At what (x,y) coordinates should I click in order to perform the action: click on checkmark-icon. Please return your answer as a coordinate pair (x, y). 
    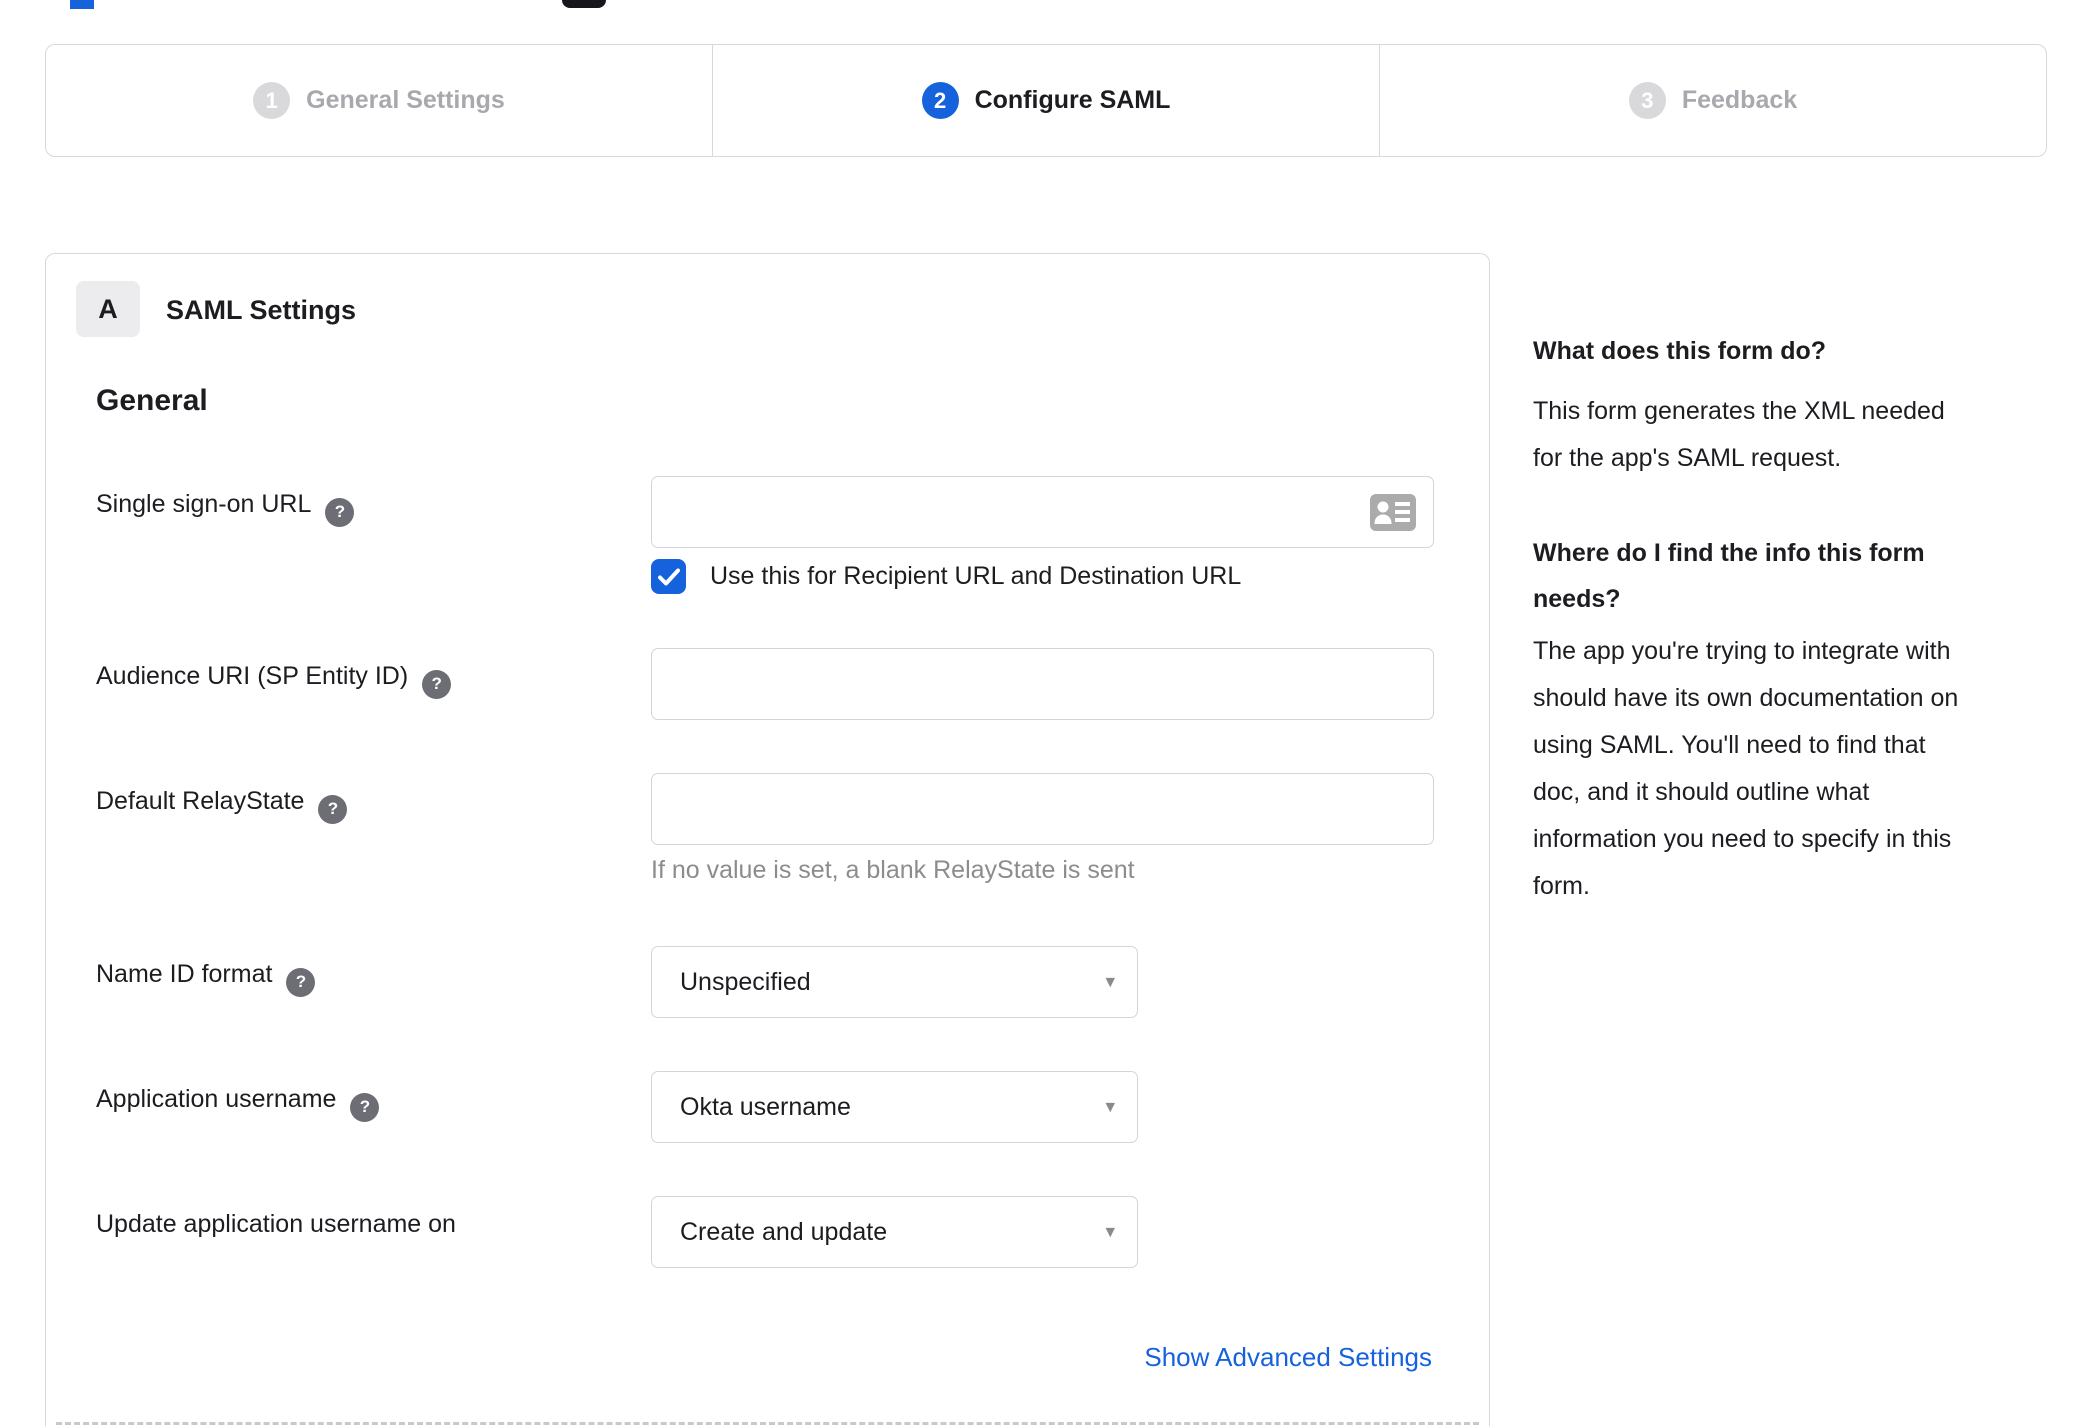
    Looking at the image, I should click on (668, 576).